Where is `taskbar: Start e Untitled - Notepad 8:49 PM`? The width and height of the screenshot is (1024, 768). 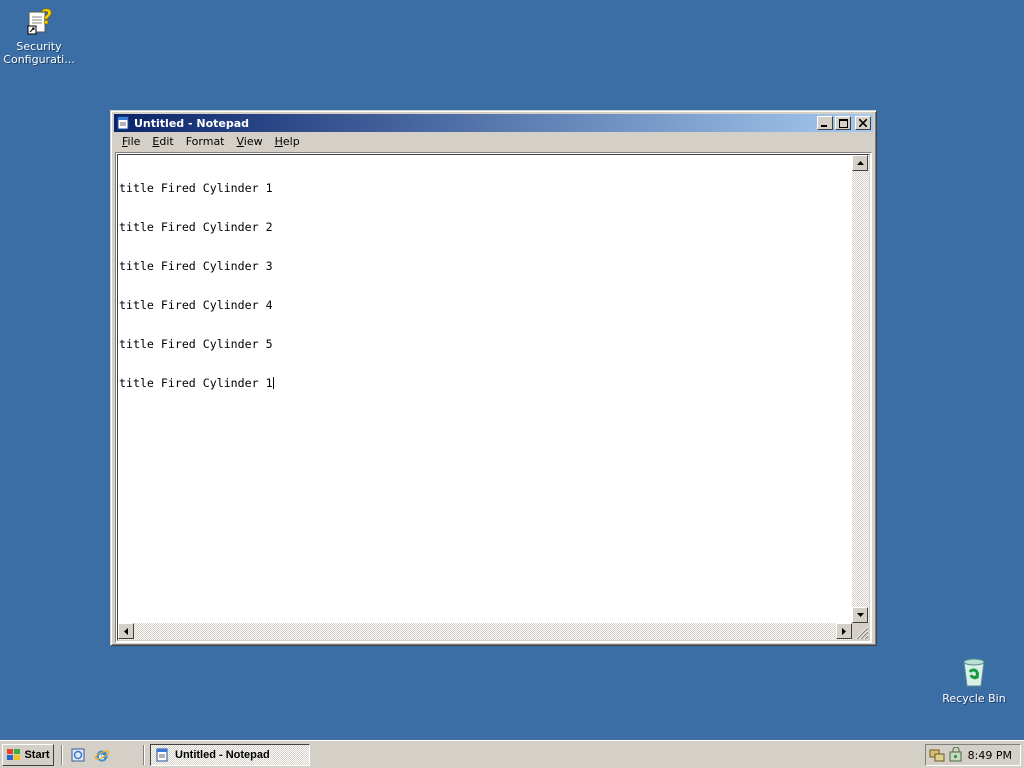 taskbar: Start e Untitled - Notepad 8:49 PM is located at coordinates (512, 754).